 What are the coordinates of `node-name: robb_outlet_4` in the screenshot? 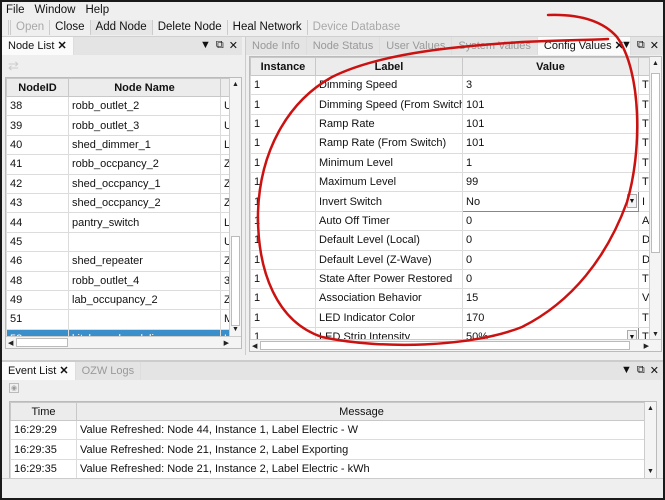 It's located at (144, 280).